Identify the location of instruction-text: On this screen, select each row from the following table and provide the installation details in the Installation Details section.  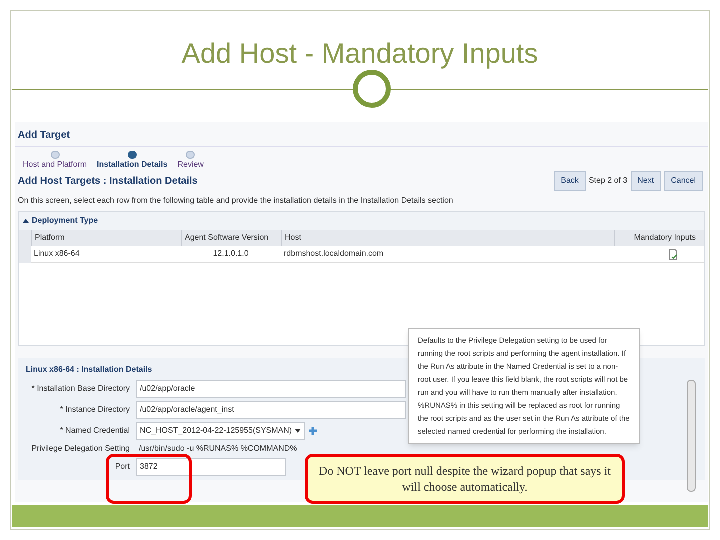
(235, 201).